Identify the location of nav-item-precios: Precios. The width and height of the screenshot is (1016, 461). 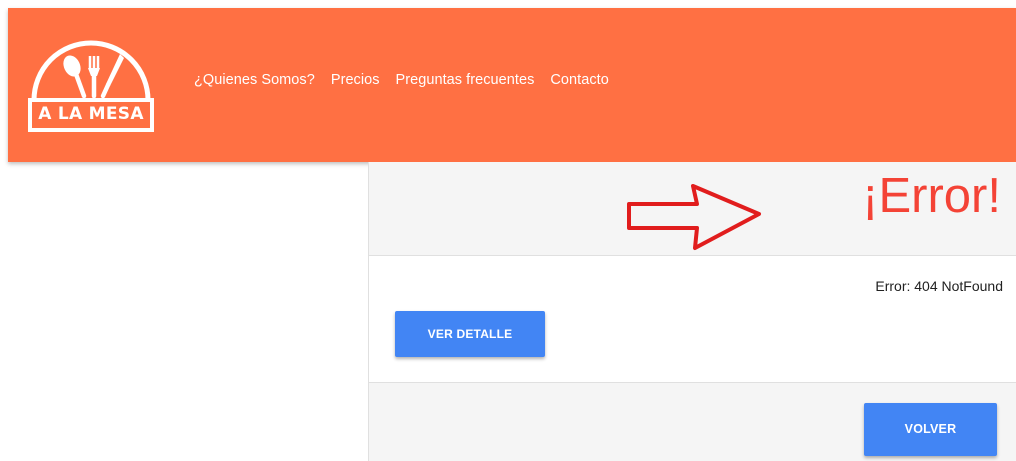
(355, 80).